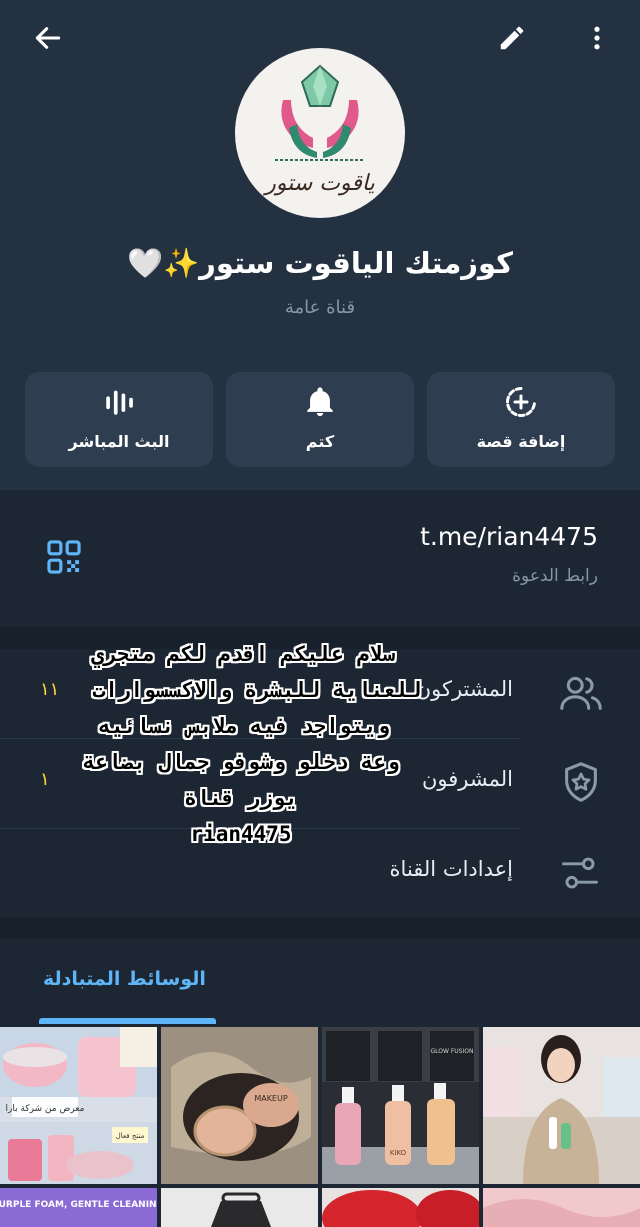 The width and height of the screenshot is (640, 1227). I want to click on mute-button: كتم, so click(320, 419).